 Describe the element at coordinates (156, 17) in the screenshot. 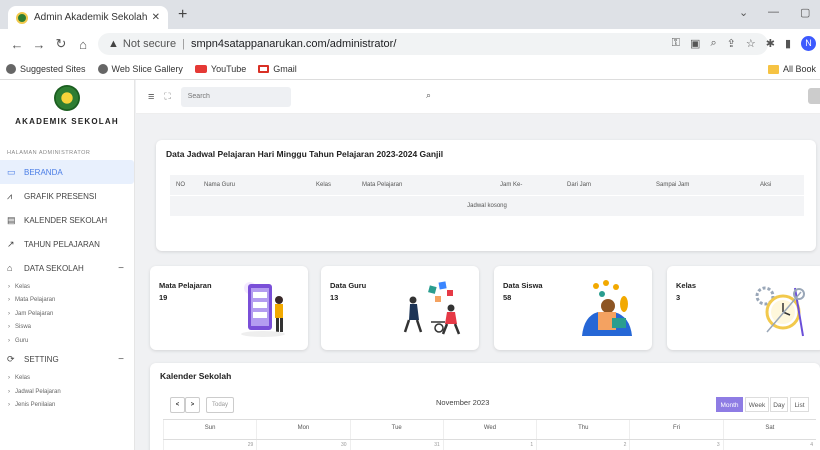

I see `tab-close-icon: ✕` at that location.